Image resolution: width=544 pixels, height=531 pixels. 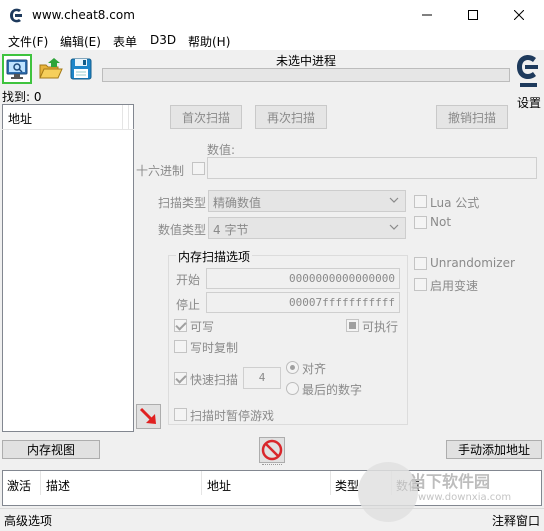 I want to click on close-icon, so click(x=519, y=15).